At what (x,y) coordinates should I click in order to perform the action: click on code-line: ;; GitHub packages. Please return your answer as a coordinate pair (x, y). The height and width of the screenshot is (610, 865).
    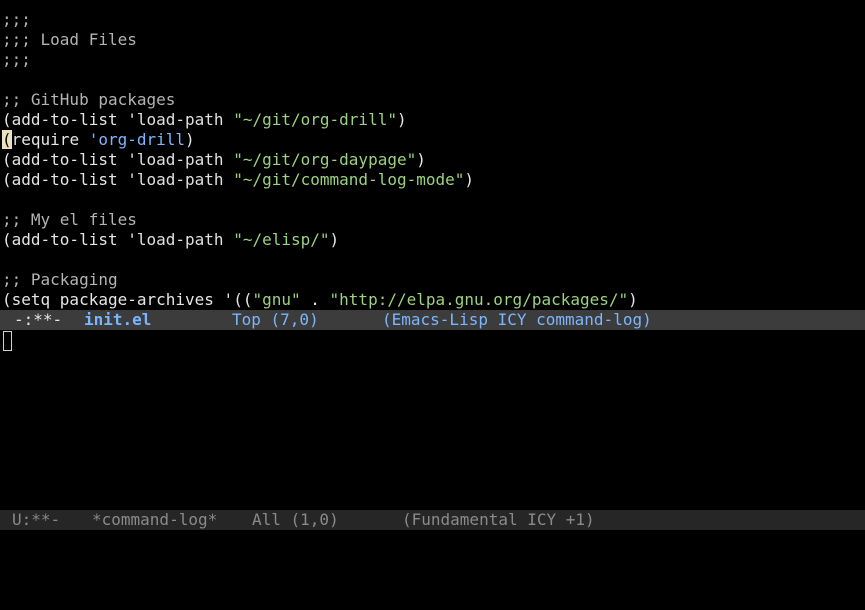
    Looking at the image, I should click on (88, 100).